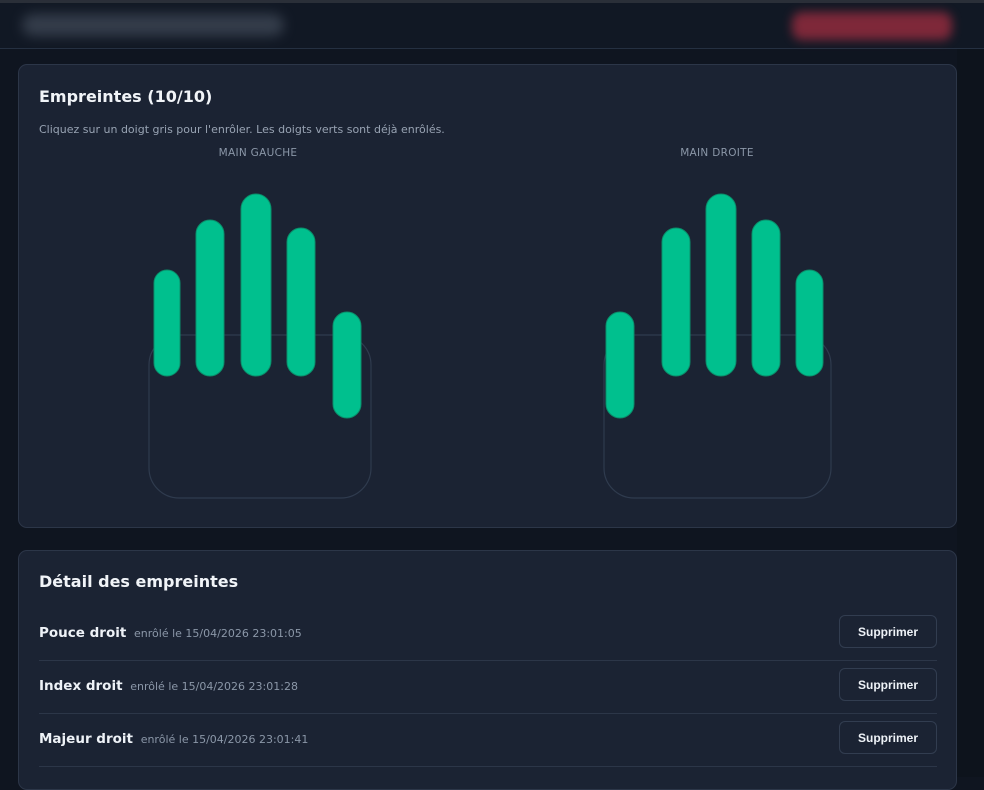 This screenshot has width=984, height=790. What do you see at coordinates (721, 285) in the screenshot?
I see `right-finger-majeur` at bounding box center [721, 285].